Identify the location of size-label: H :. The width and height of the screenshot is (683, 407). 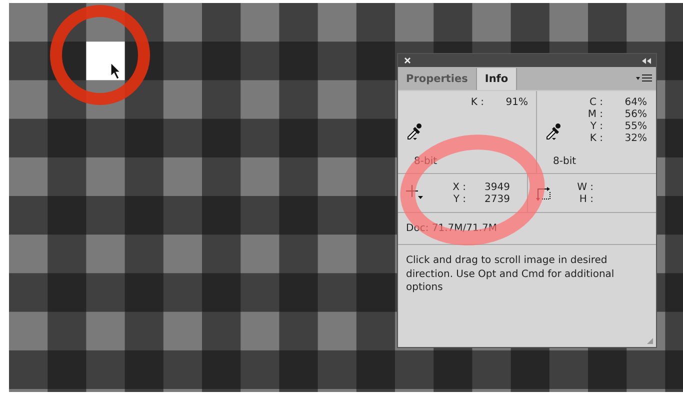
(586, 199).